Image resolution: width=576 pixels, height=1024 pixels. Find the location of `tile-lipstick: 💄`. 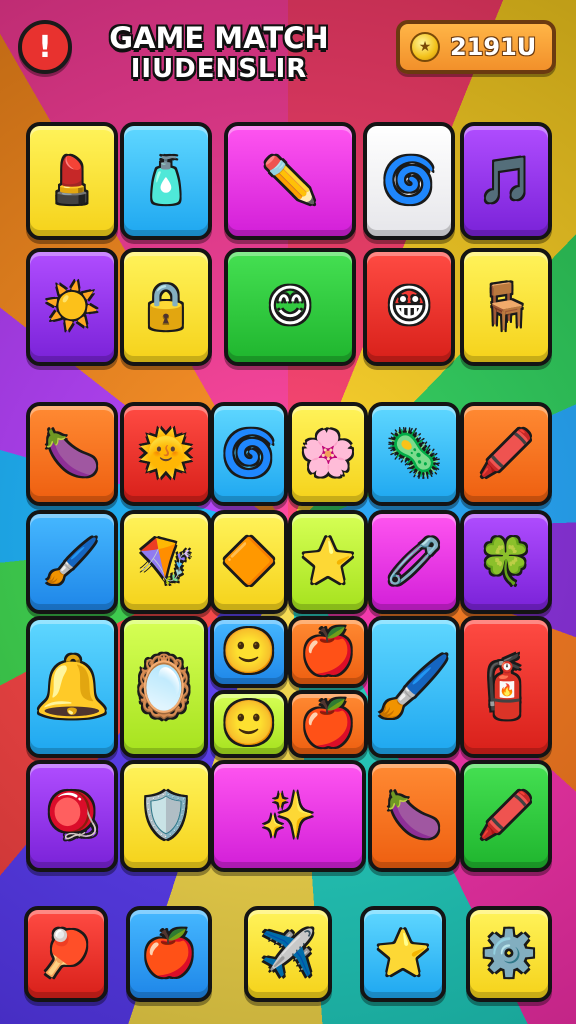

tile-lipstick: 💄 is located at coordinates (72, 181).